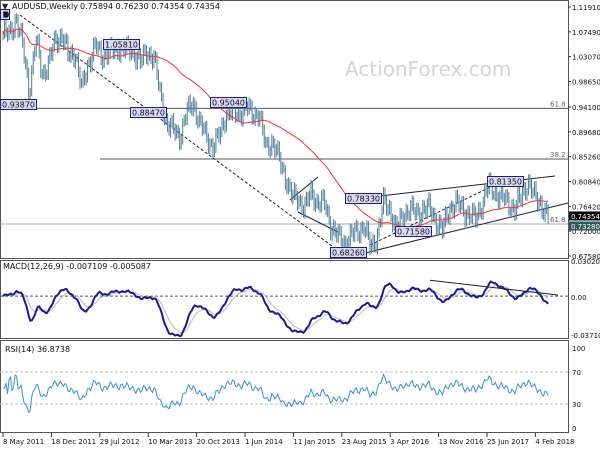 The image size is (600, 450). I want to click on y-tick-label: 1.03070, so click(586, 58).